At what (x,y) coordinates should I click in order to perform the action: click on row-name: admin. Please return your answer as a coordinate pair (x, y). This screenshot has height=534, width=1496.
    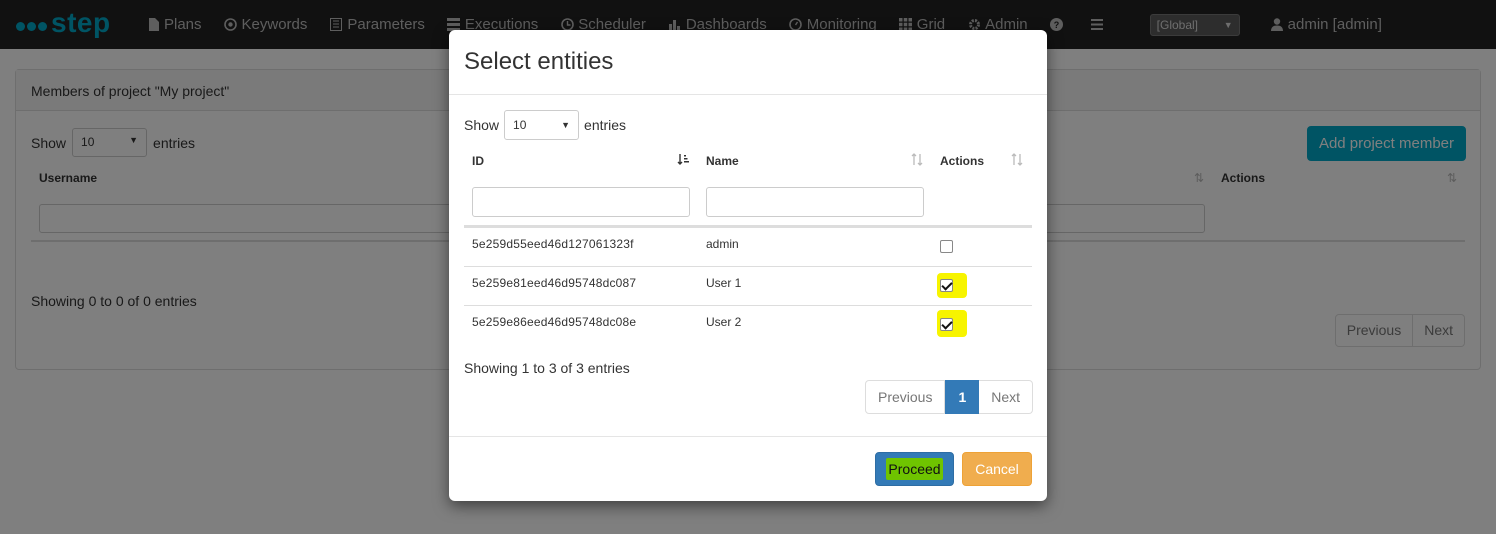
    Looking at the image, I should click on (722, 244).